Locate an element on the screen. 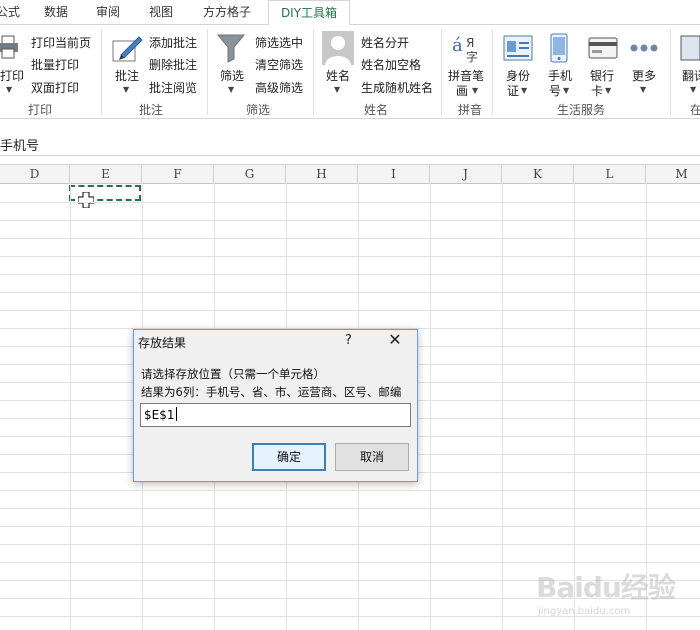 This screenshot has width=700, height=630. dialog-instruction: 请选择存放位置（只需一个单元格） is located at coordinates (233, 374).